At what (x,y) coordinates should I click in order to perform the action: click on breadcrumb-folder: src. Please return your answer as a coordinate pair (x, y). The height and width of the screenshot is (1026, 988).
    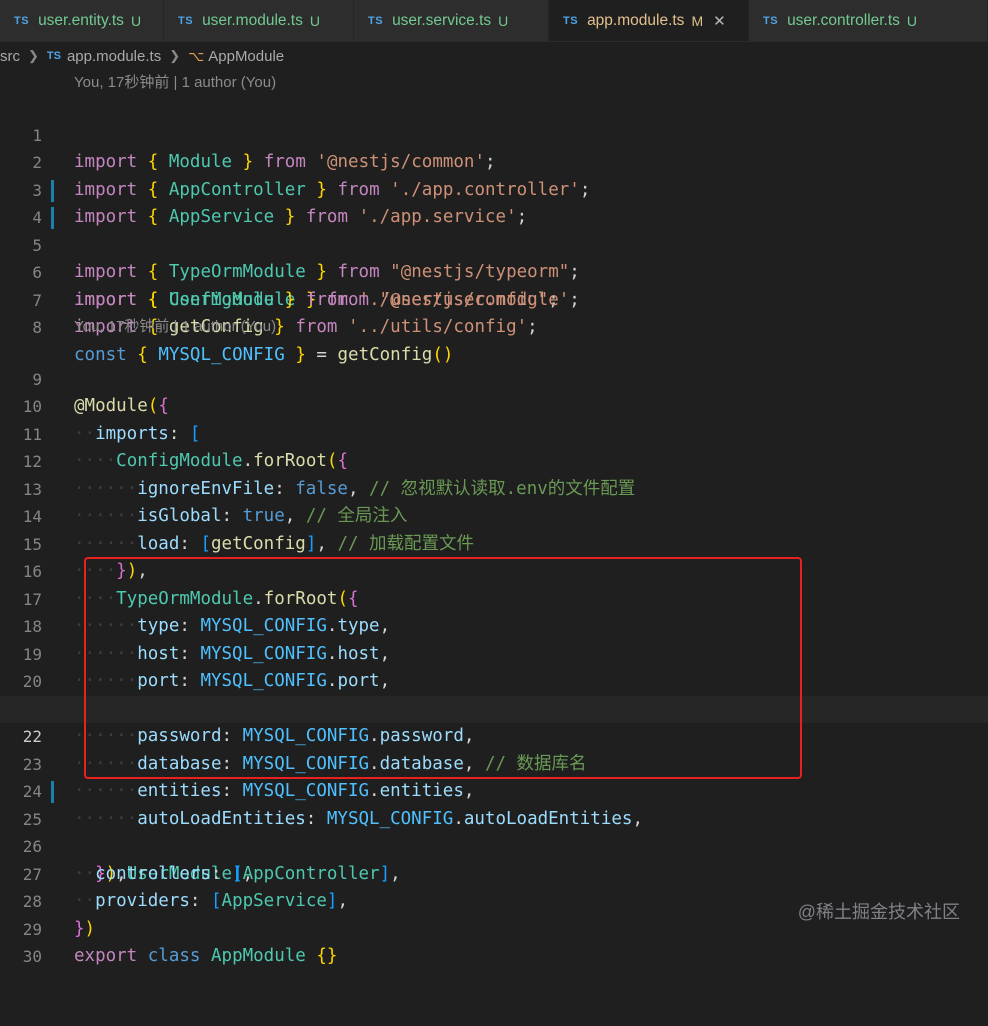
    Looking at the image, I should click on (10, 56).